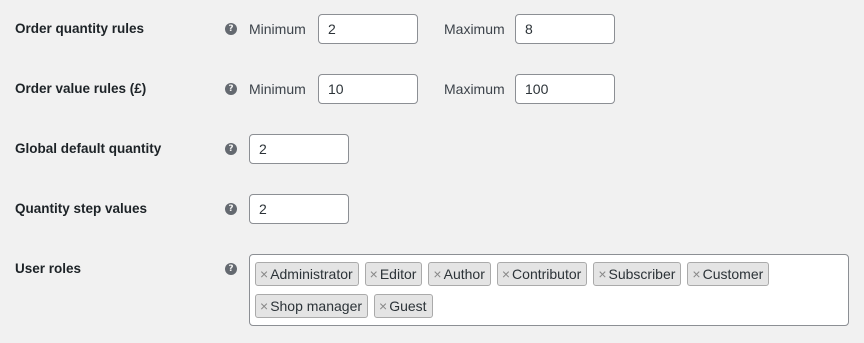 The width and height of the screenshot is (864, 343). Describe the element at coordinates (81, 88) in the screenshot. I see `order-value-rules-label: Order value rules (£)` at that location.